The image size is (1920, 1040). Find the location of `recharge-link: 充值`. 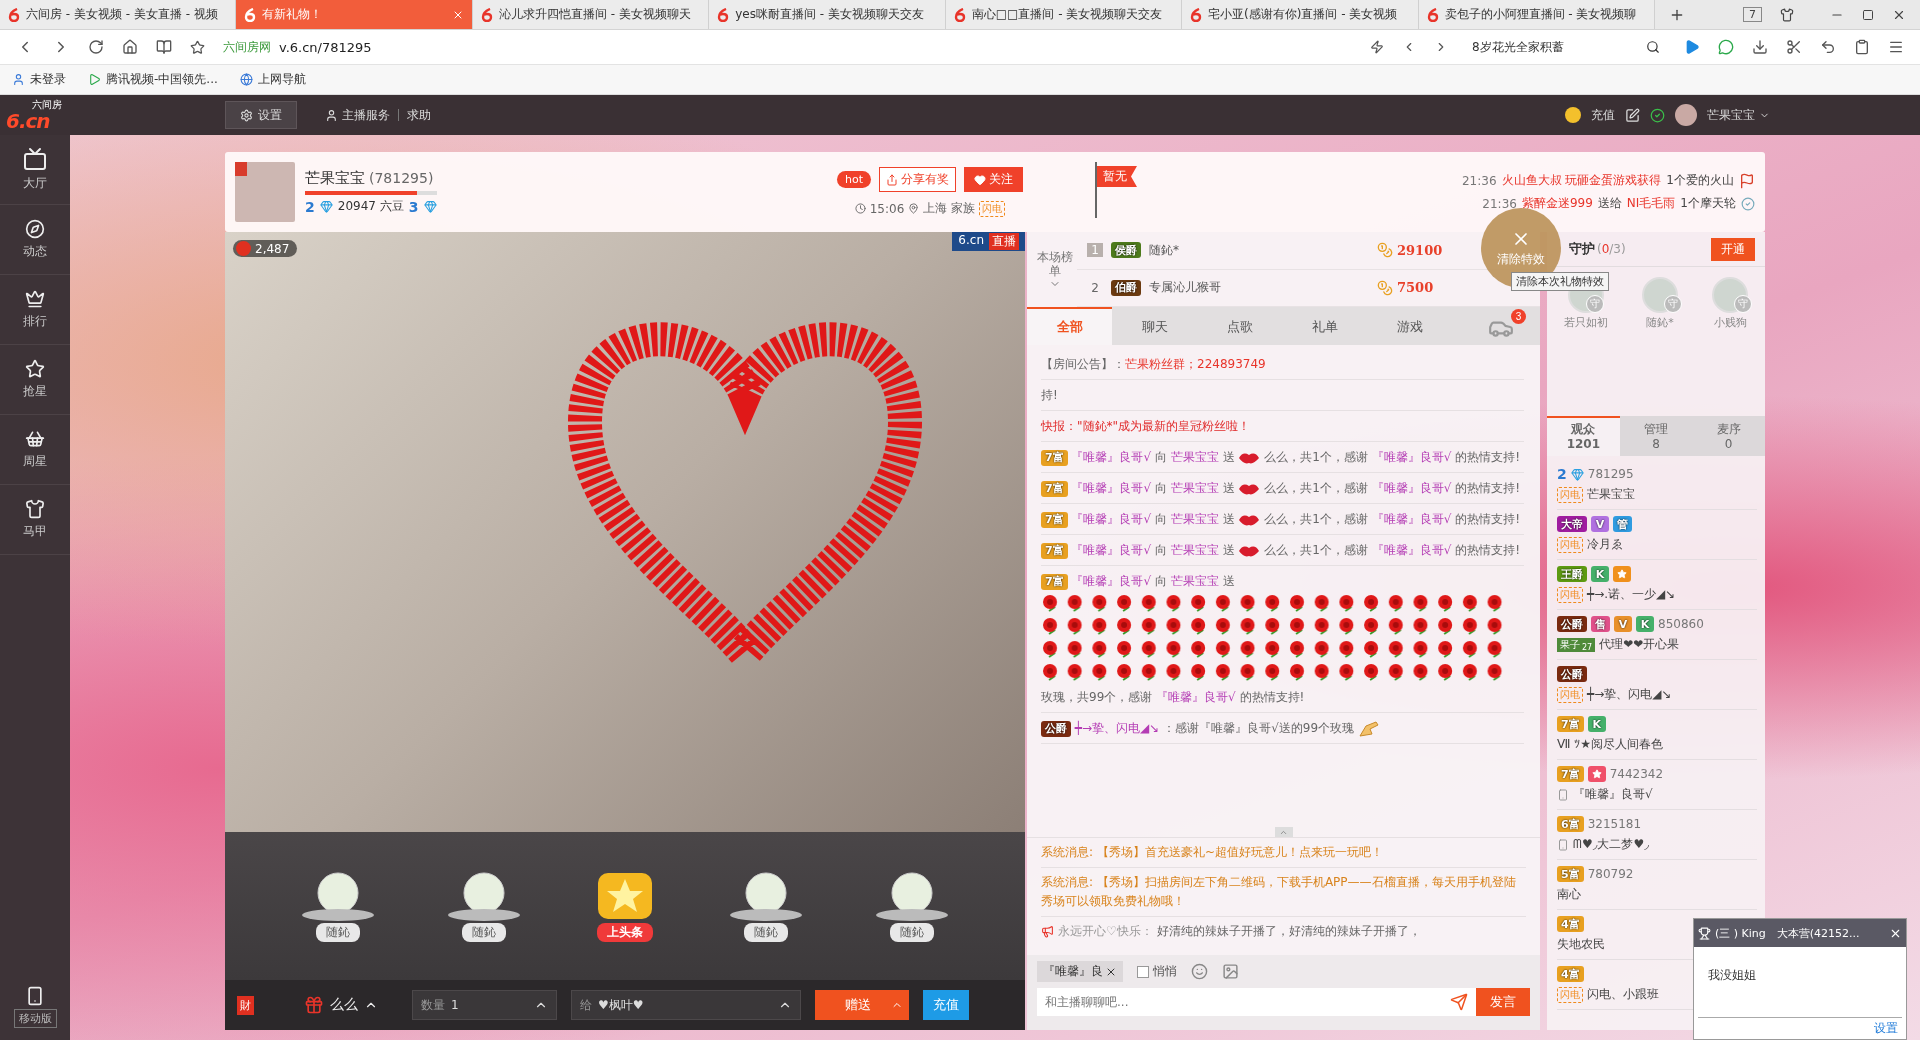

recharge-link: 充值 is located at coordinates (1603, 115).